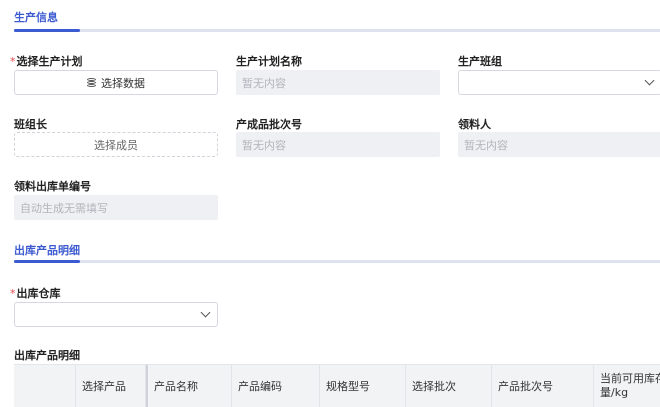 The width and height of the screenshot is (660, 407). I want to click on outbound-no-field: 自动生成无需填写, so click(116, 207).